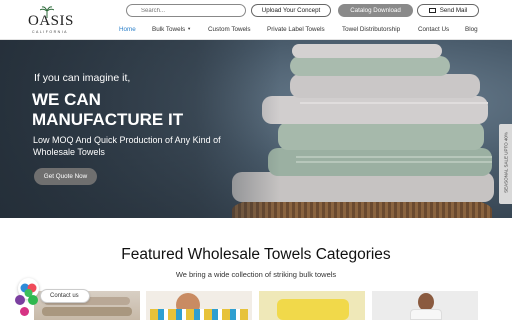  Describe the element at coordinates (108, 119) in the screenshot. I see `hero-title-line2: MANUFACTURE IT` at that location.